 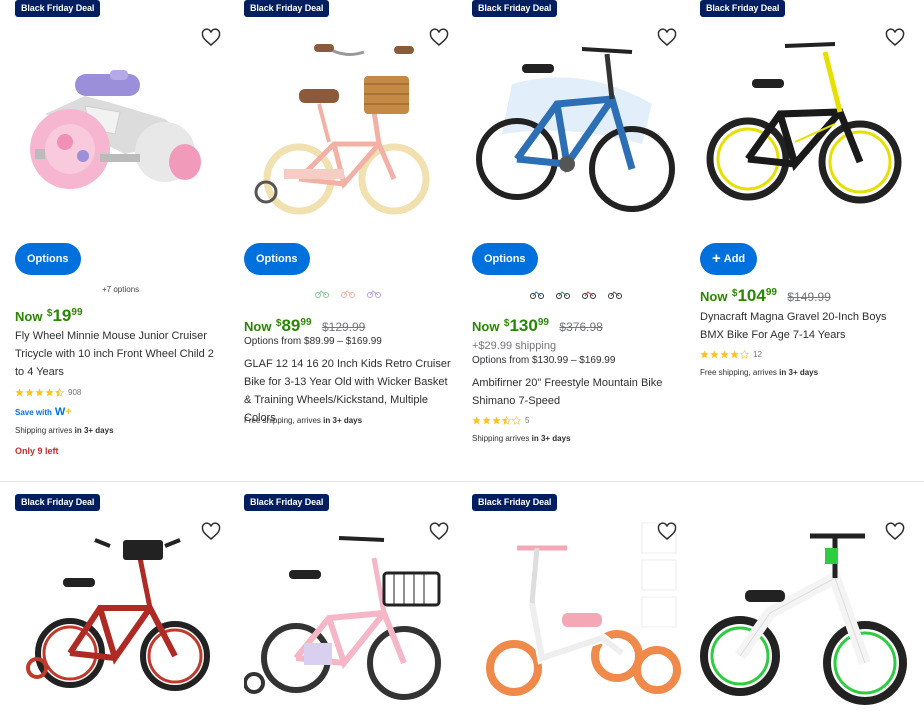 I want to click on price-dollars: 19, so click(x=62, y=315).